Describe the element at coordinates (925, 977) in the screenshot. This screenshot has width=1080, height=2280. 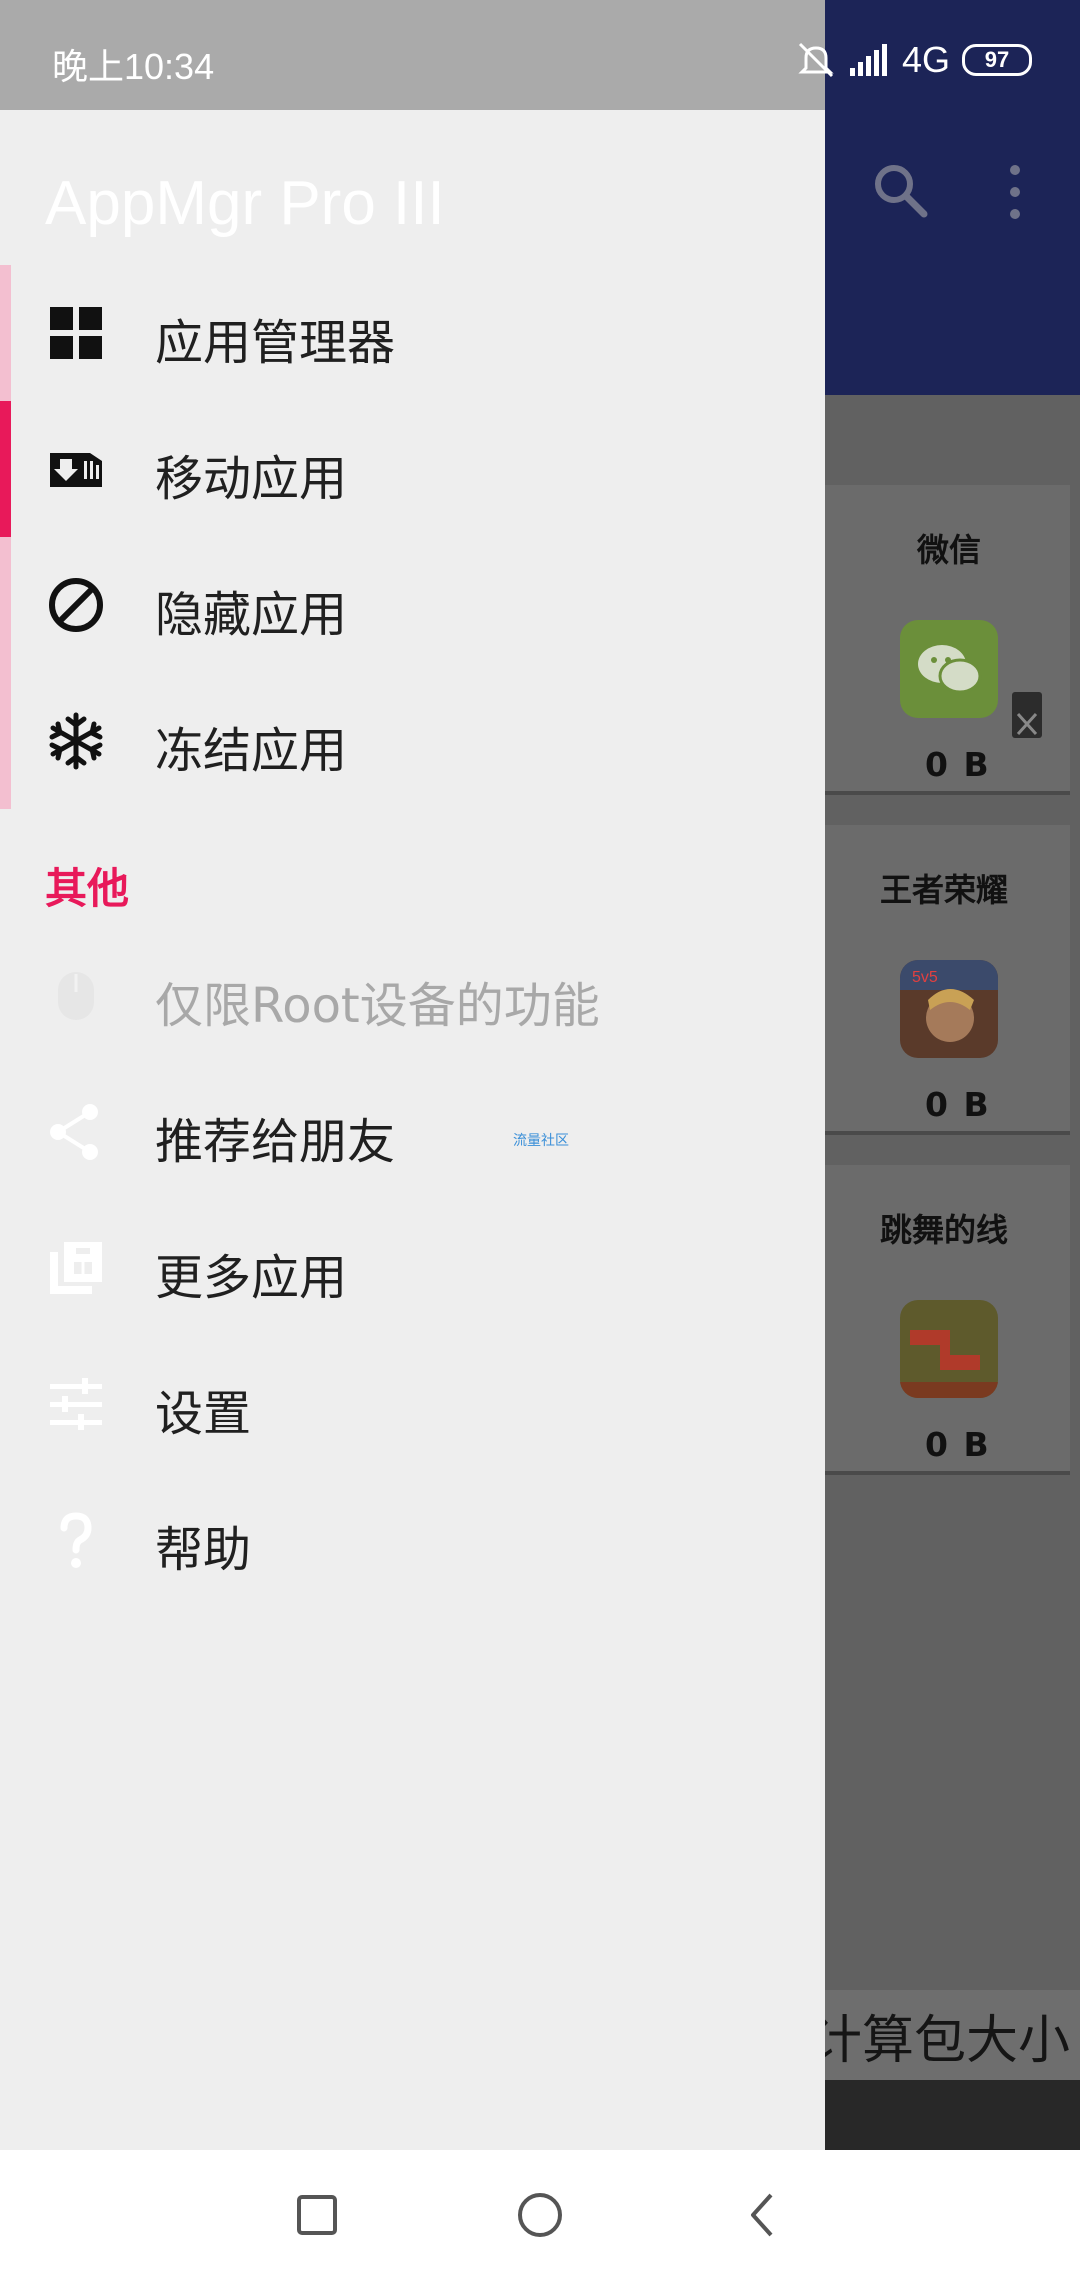
I see `svg-text: 5v5` at that location.